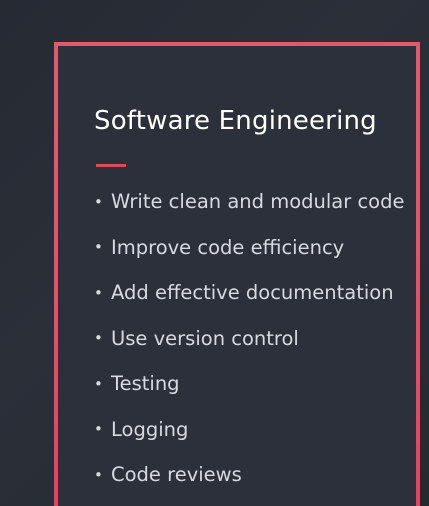 The width and height of the screenshot is (429, 506). Describe the element at coordinates (249, 475) in the screenshot. I see `list-item: • Code reviews` at that location.